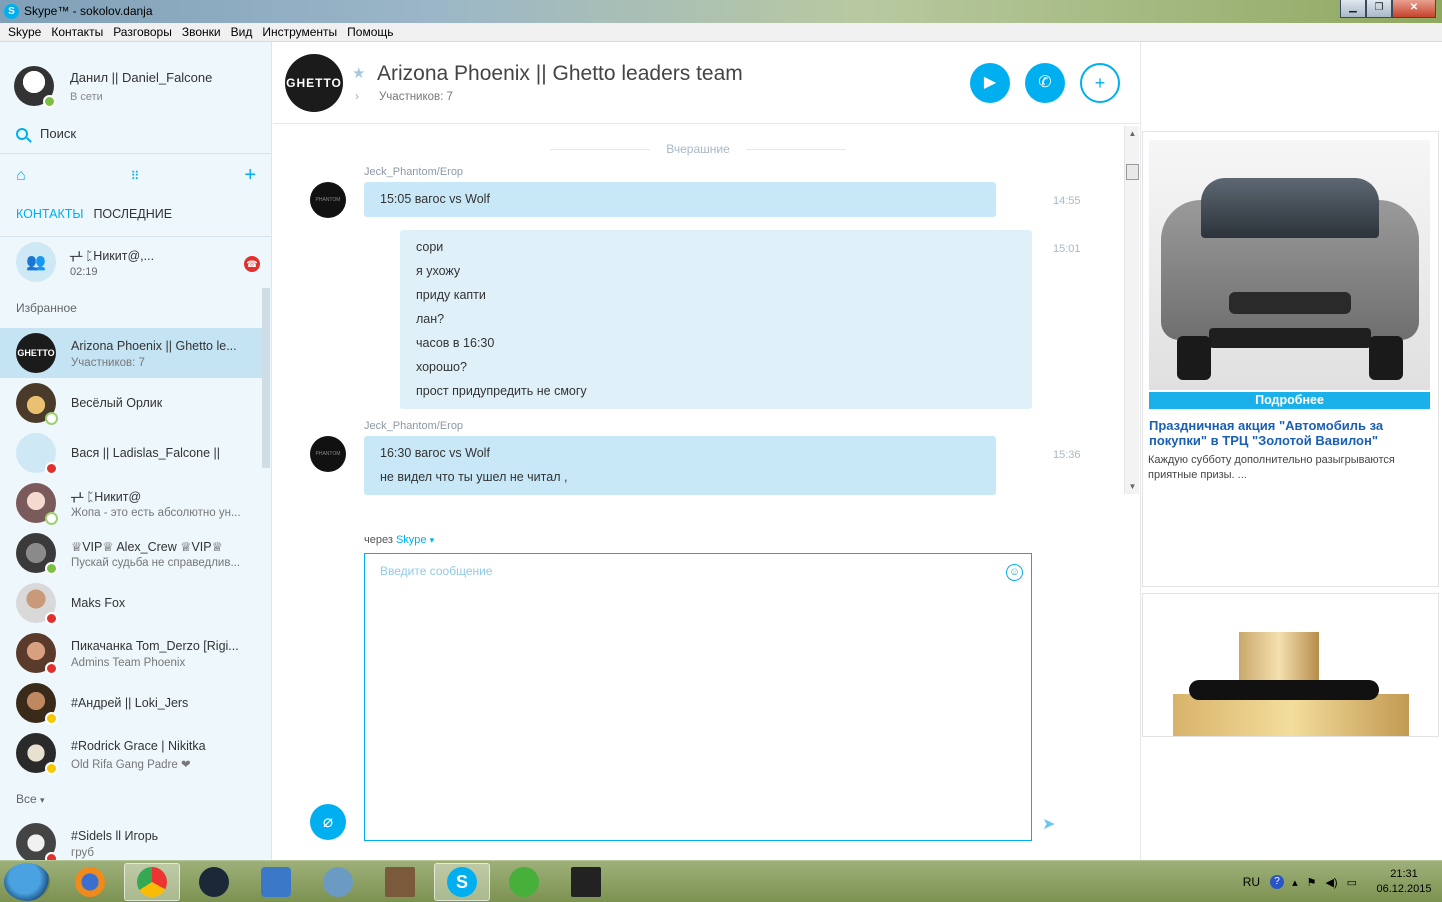 This screenshot has width=1442, height=902. Describe the element at coordinates (77, 32) in the screenshot. I see `menu-contacts: Контакты` at that location.